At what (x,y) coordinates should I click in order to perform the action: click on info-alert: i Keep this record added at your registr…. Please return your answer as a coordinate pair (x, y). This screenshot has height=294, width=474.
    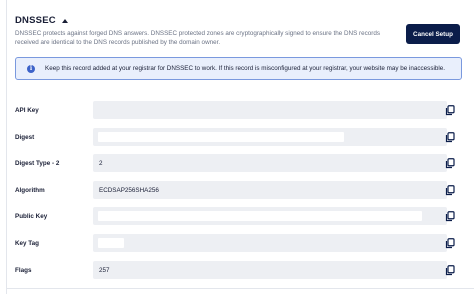
    Looking at the image, I should click on (238, 68).